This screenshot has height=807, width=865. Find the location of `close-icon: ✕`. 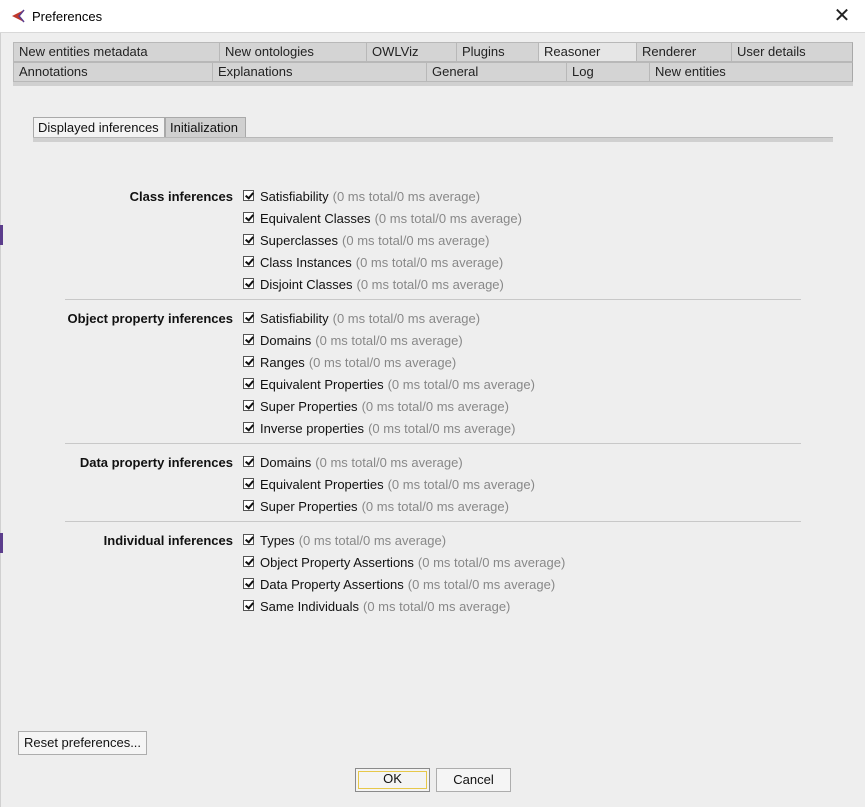

close-icon: ✕ is located at coordinates (842, 16).